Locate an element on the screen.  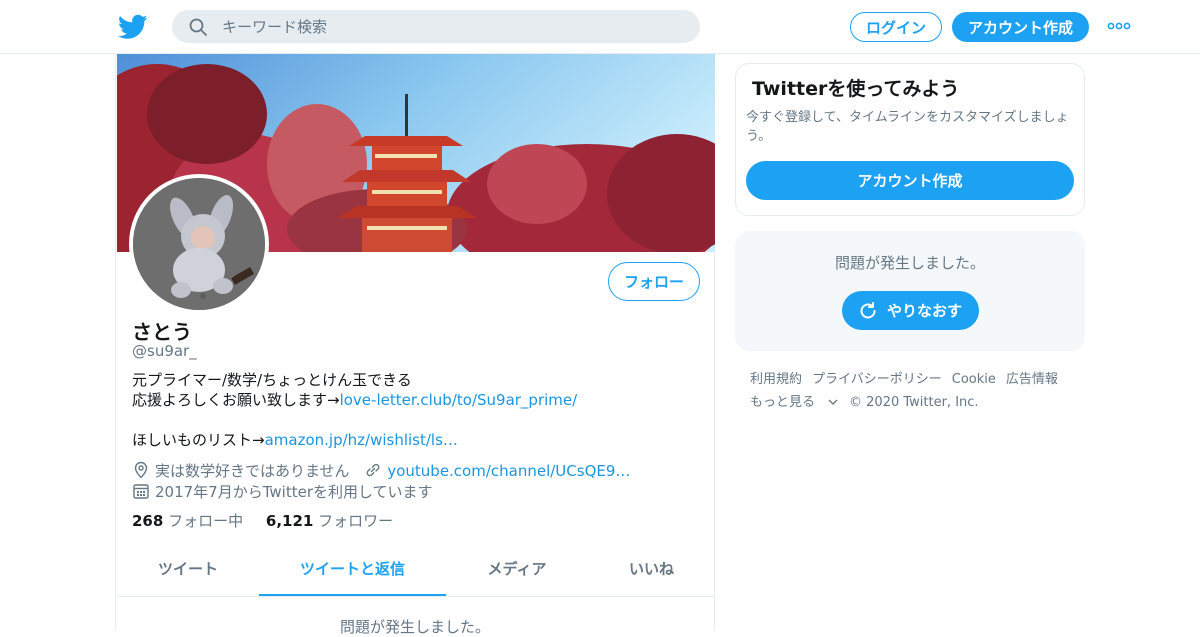
location-icon is located at coordinates (141, 470).